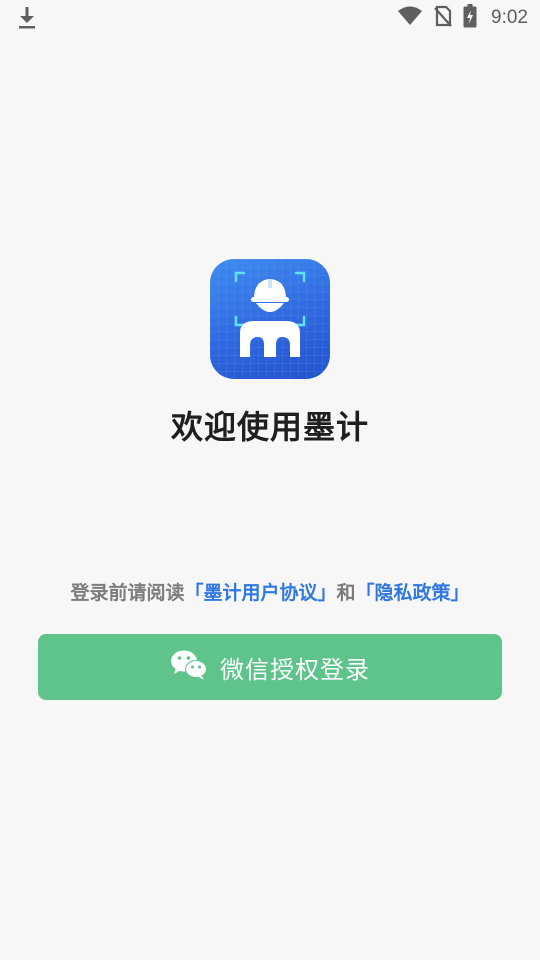  Describe the element at coordinates (127, 593) in the screenshot. I see `agreement-prefix: 登录前请阅读` at that location.